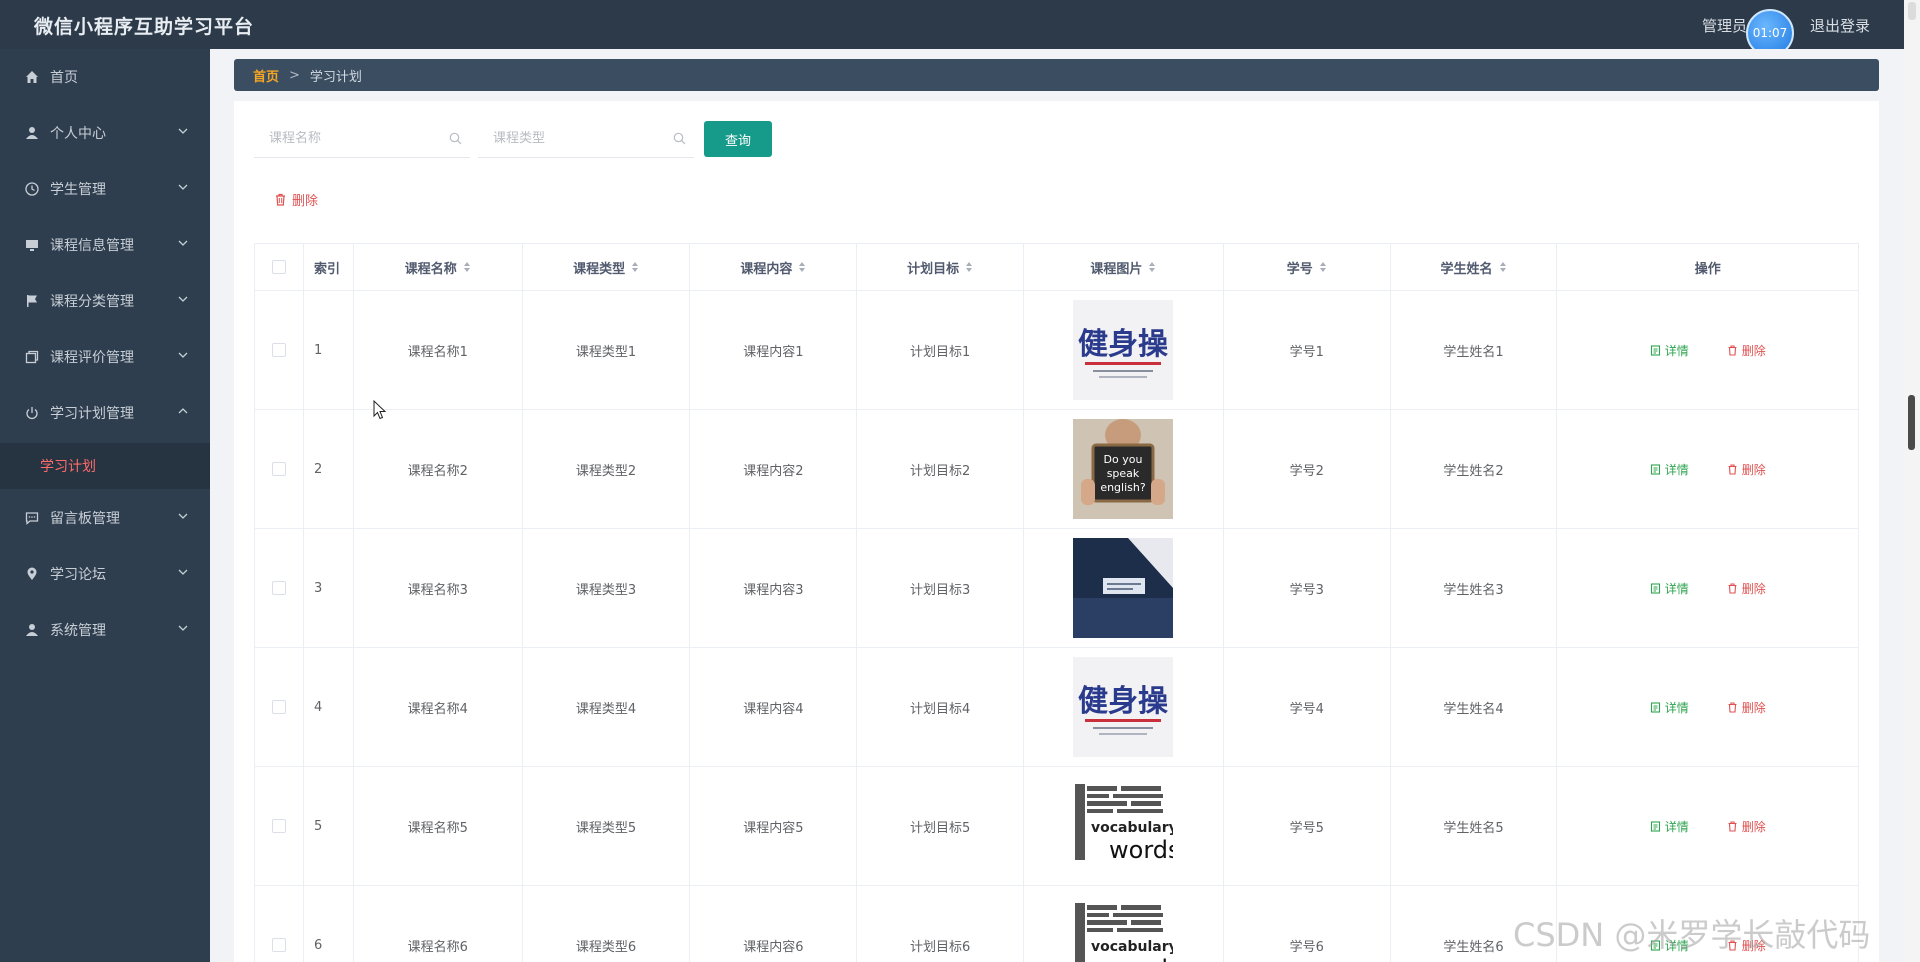 This screenshot has height=962, width=1920. What do you see at coordinates (1307, 826) in the screenshot?
I see `cell-student-no: 学号5` at bounding box center [1307, 826].